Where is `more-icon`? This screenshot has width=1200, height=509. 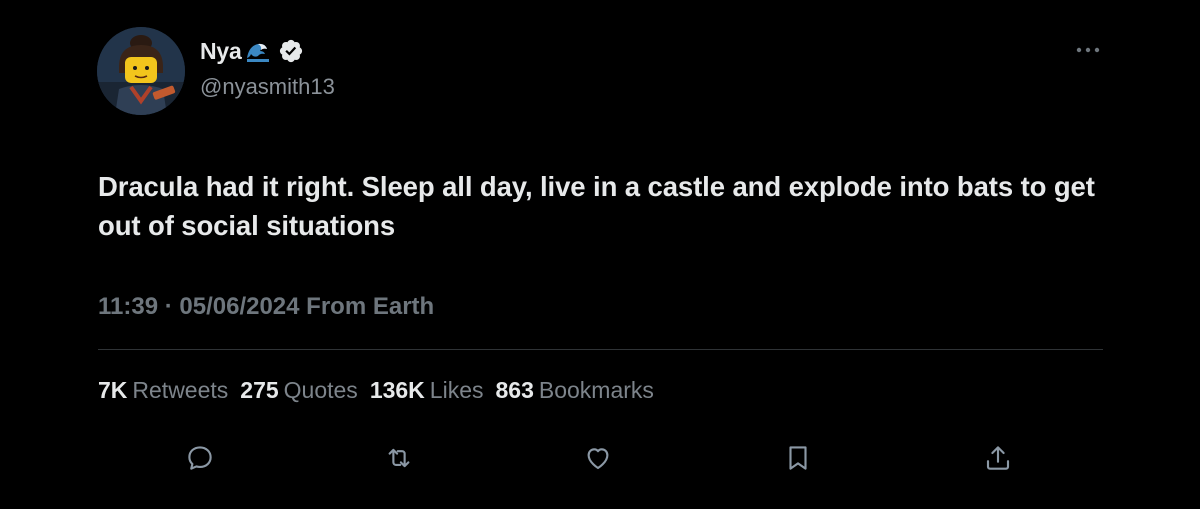 more-icon is located at coordinates (1088, 50).